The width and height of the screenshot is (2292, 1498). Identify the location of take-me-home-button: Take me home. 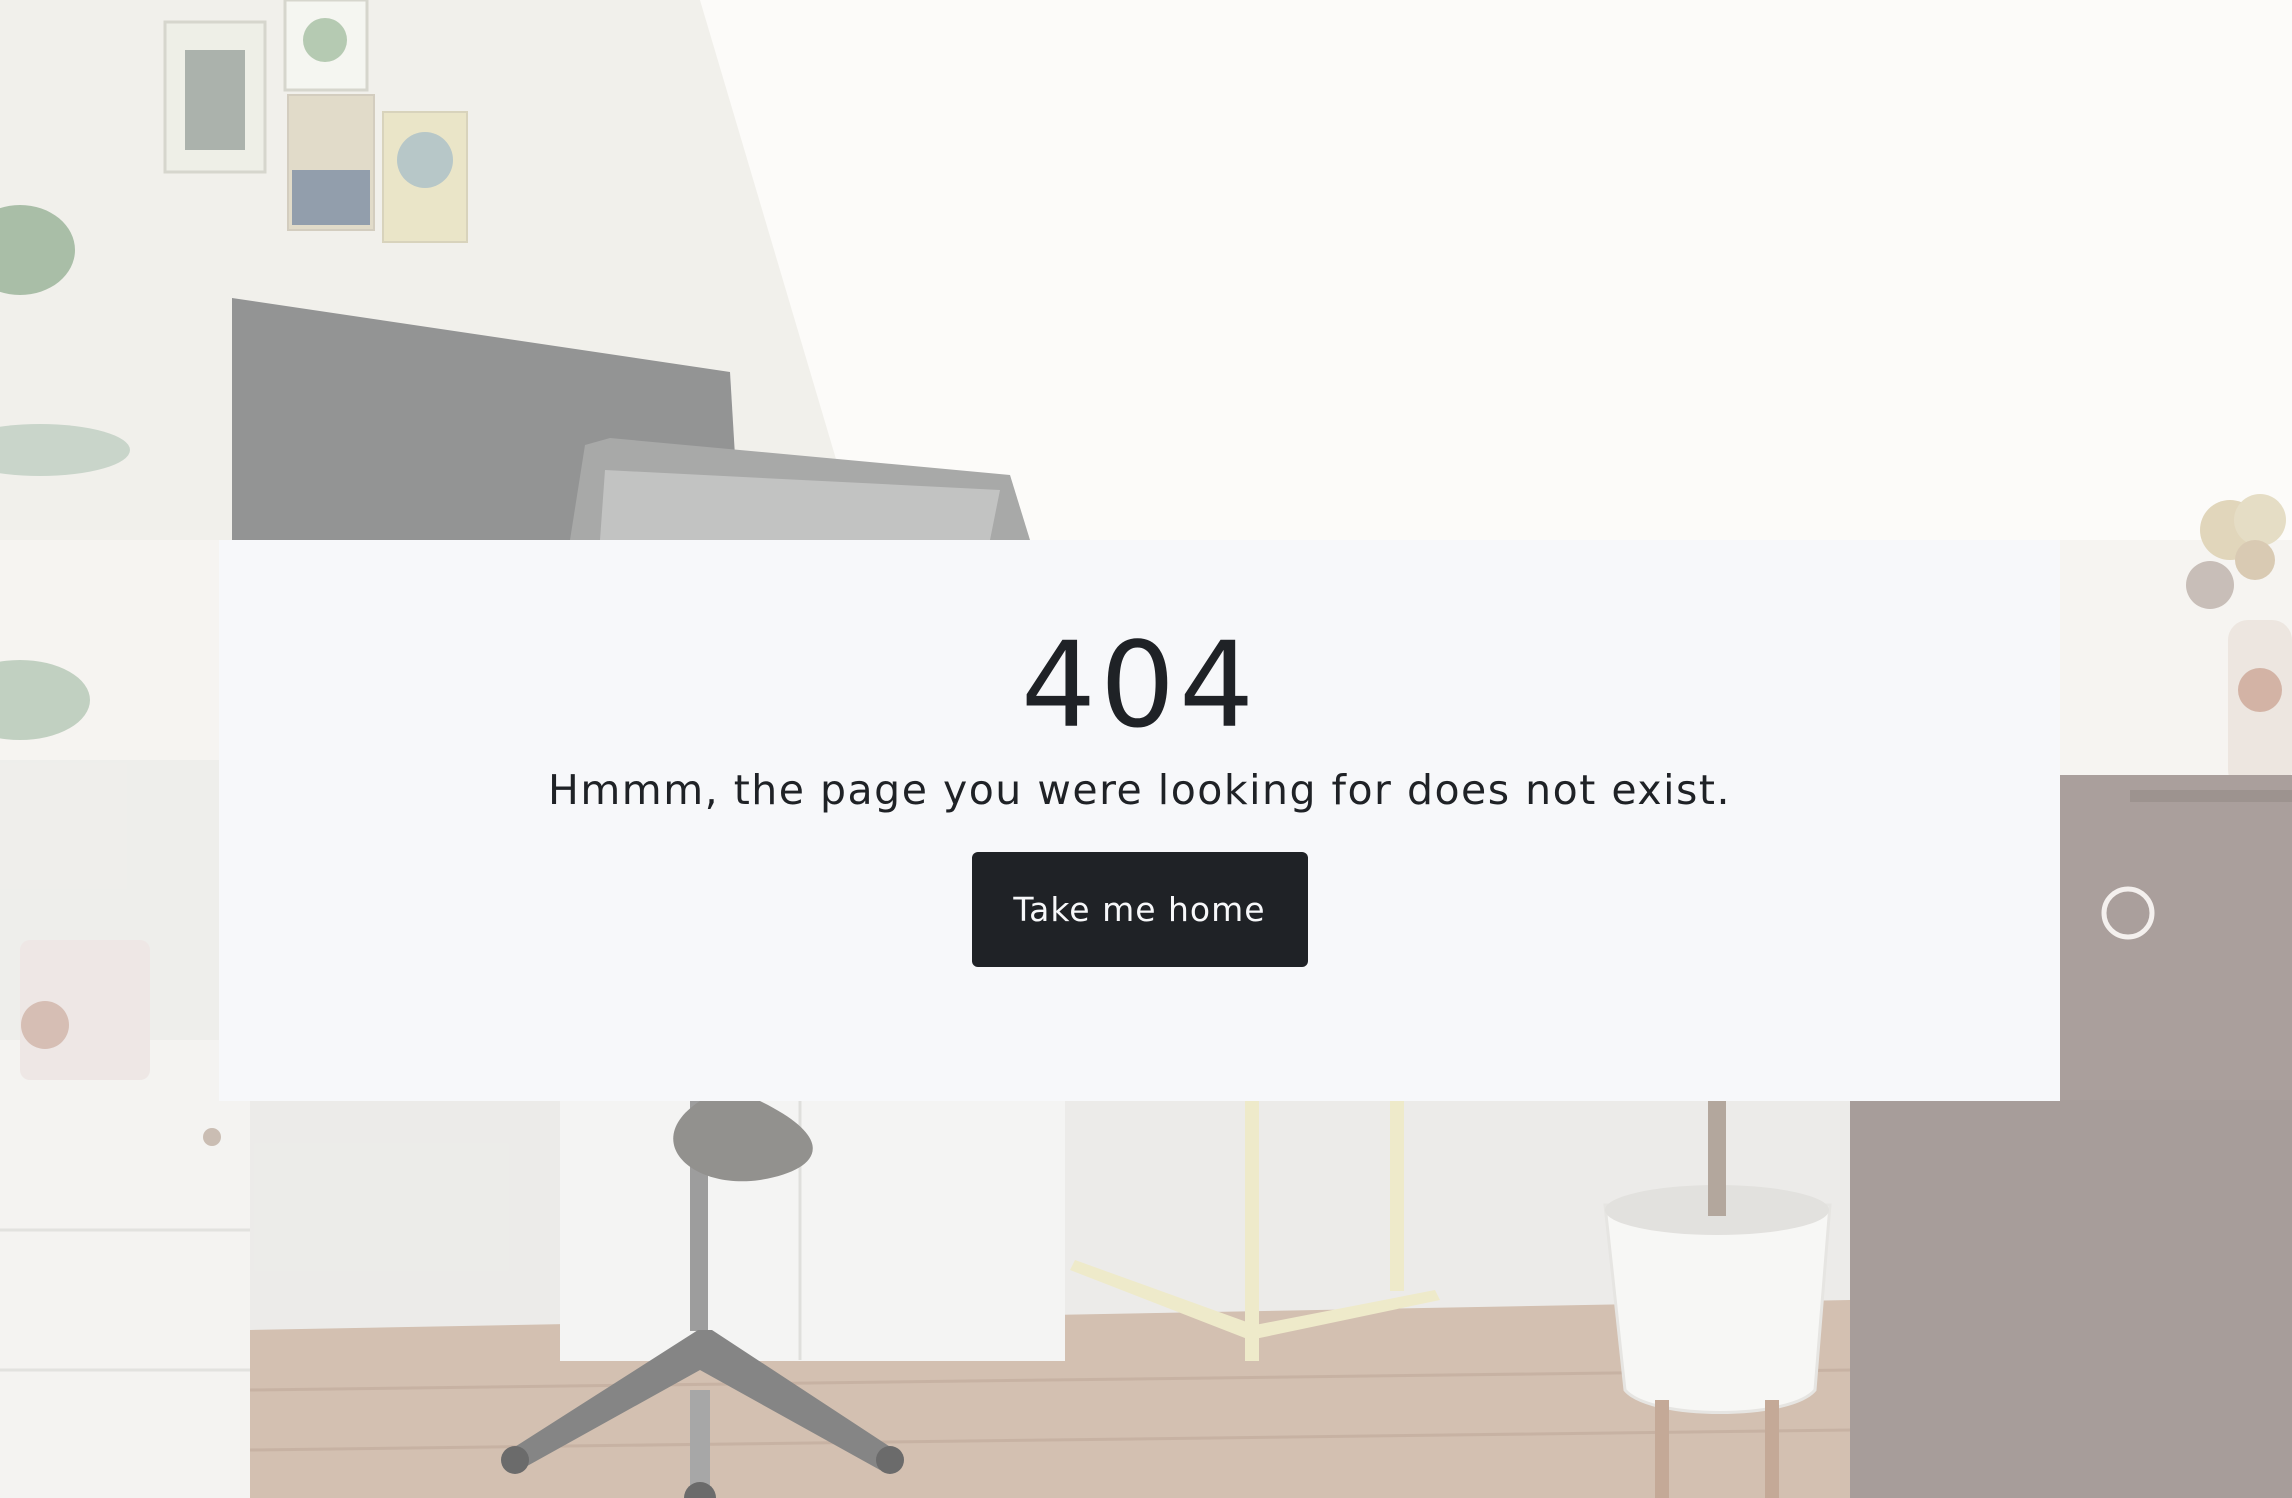
(1139, 909).